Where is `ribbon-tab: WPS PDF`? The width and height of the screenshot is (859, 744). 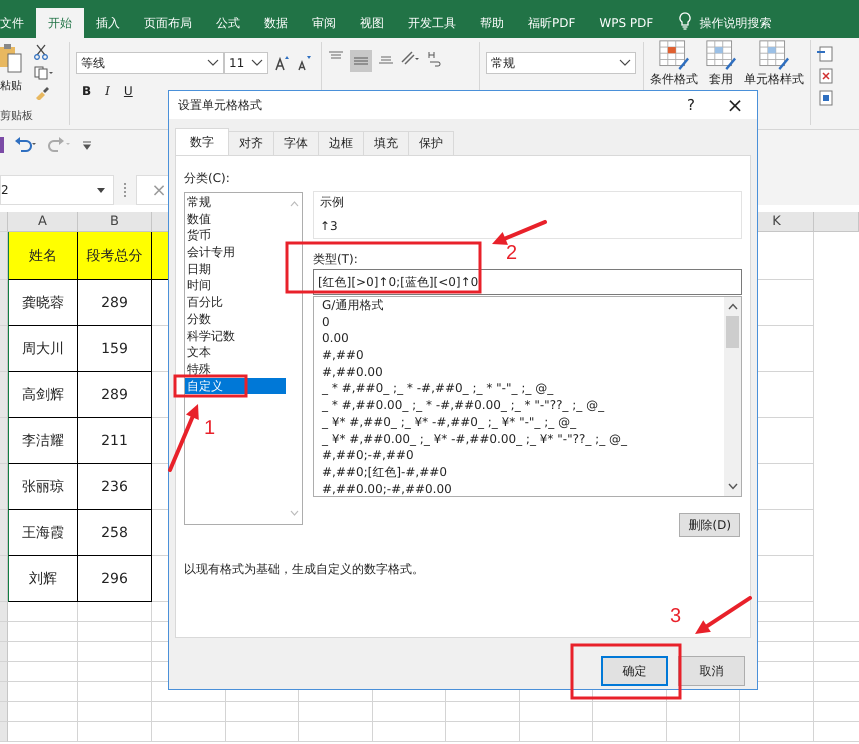 ribbon-tab: WPS PDF is located at coordinates (626, 23).